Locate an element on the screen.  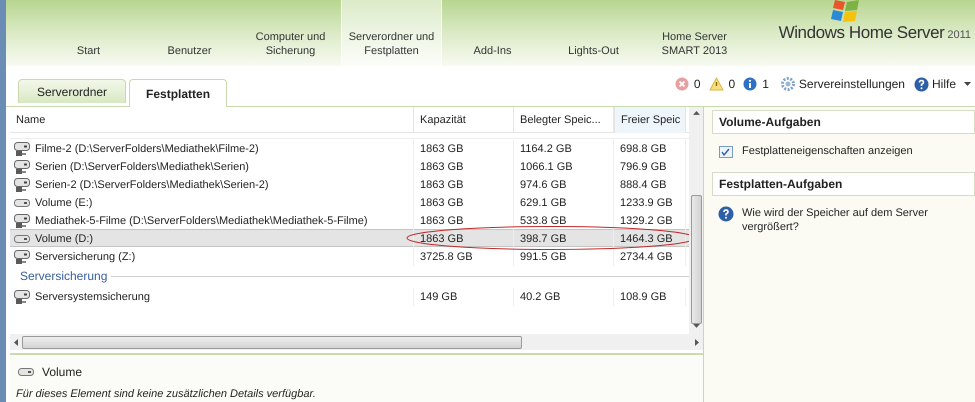
error-icon is located at coordinates (681, 84).